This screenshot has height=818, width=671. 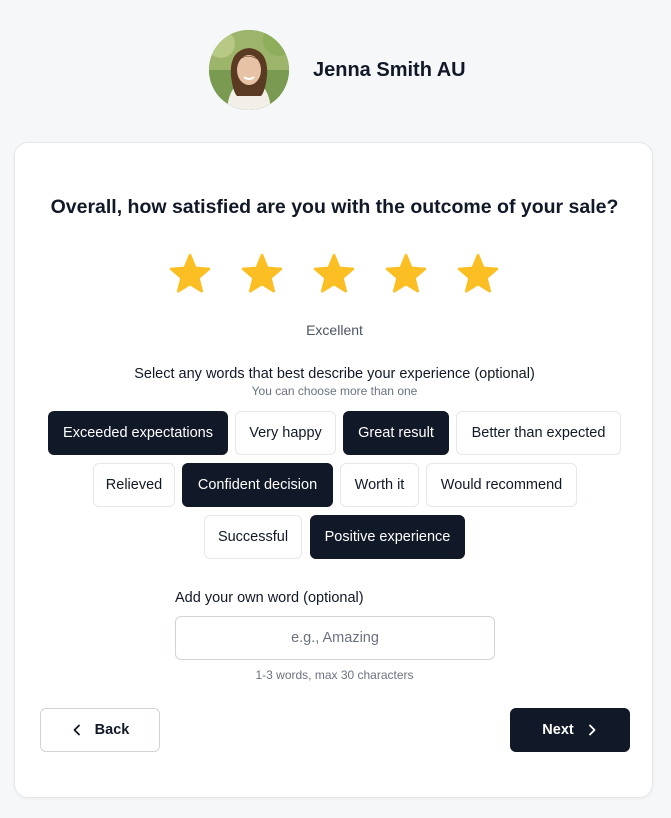 I want to click on chip-great-result: Great result, so click(x=396, y=433).